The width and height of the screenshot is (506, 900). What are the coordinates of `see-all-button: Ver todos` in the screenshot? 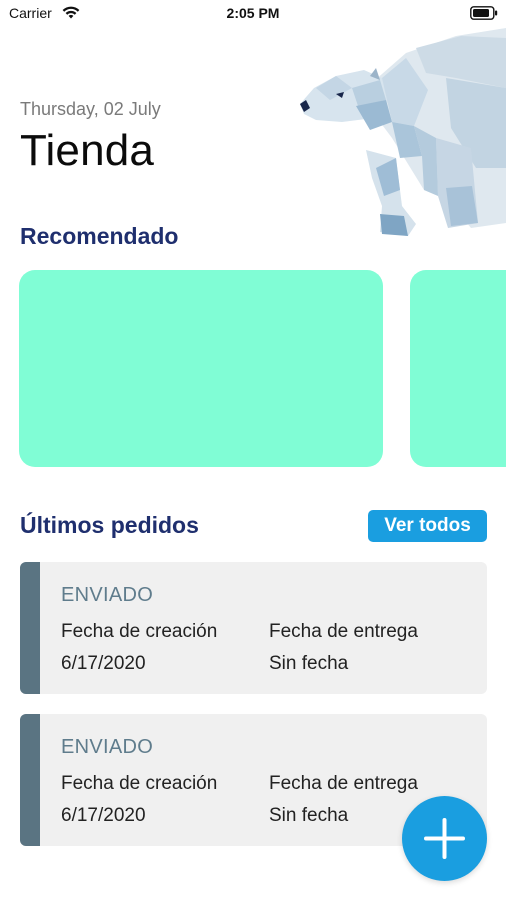 It's located at (427, 526).